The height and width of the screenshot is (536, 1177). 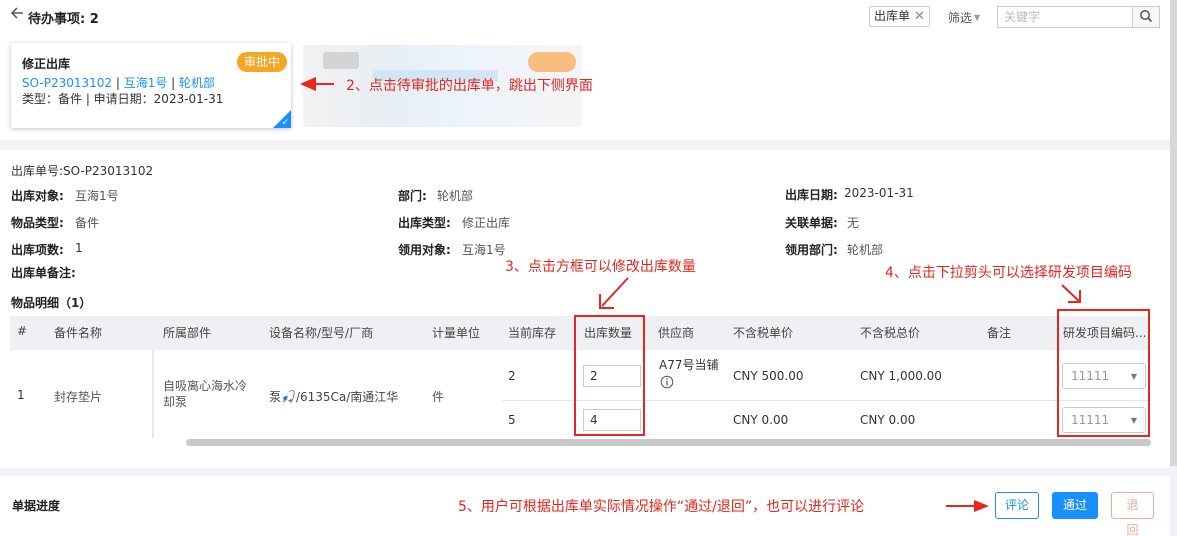 I want to click on unit: 件, so click(x=438, y=397).